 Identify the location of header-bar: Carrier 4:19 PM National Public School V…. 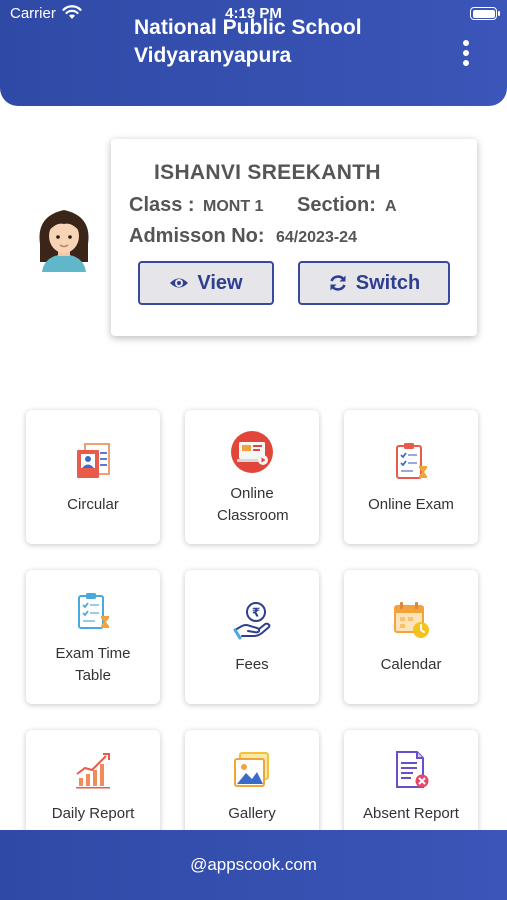
(253, 53).